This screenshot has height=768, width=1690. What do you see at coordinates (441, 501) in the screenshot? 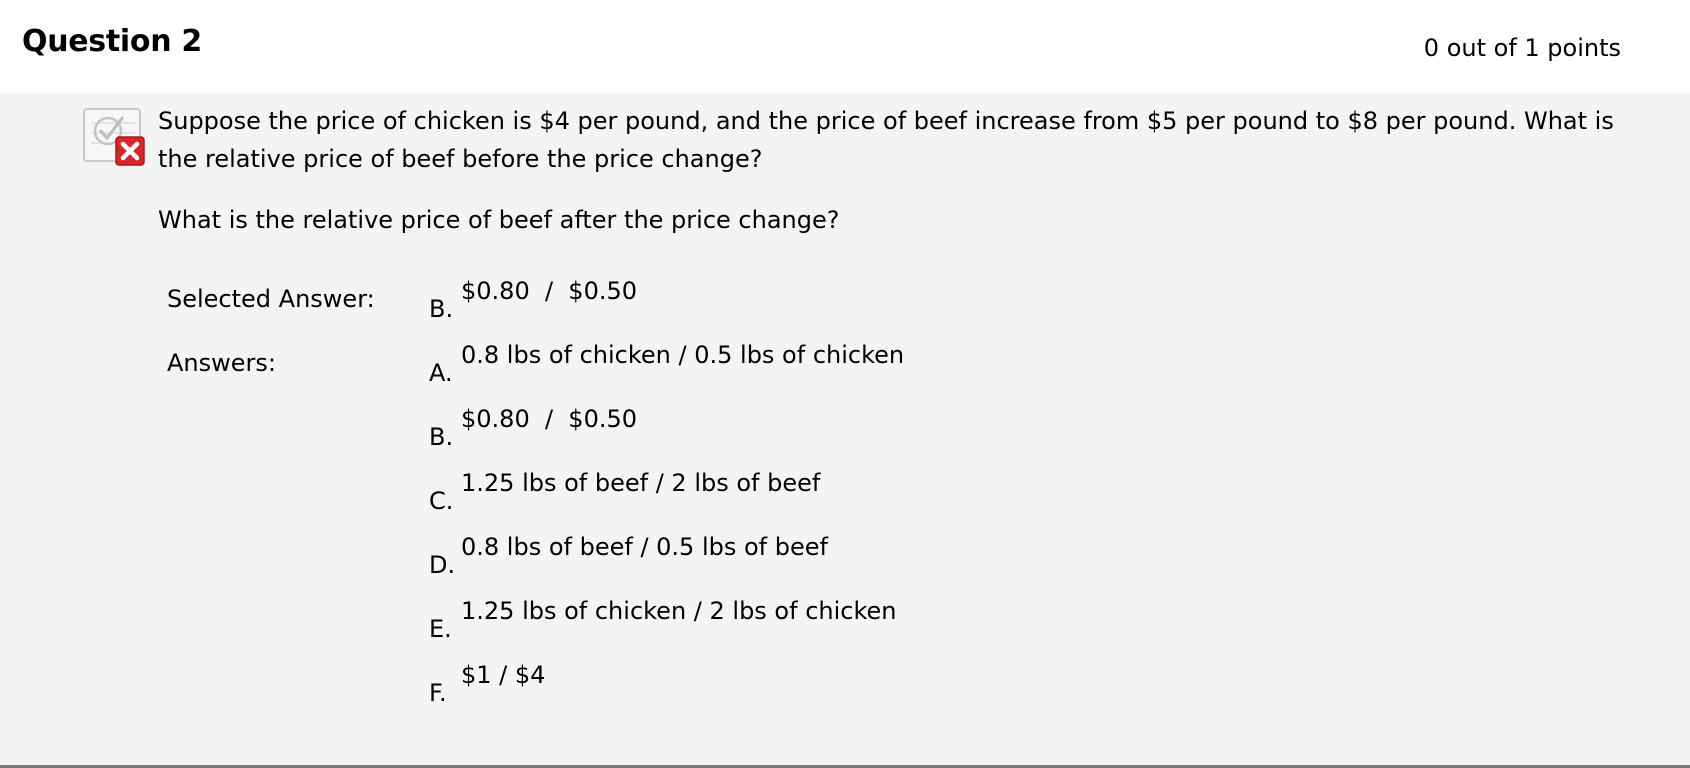
I see `answer-letter: C.` at bounding box center [441, 501].